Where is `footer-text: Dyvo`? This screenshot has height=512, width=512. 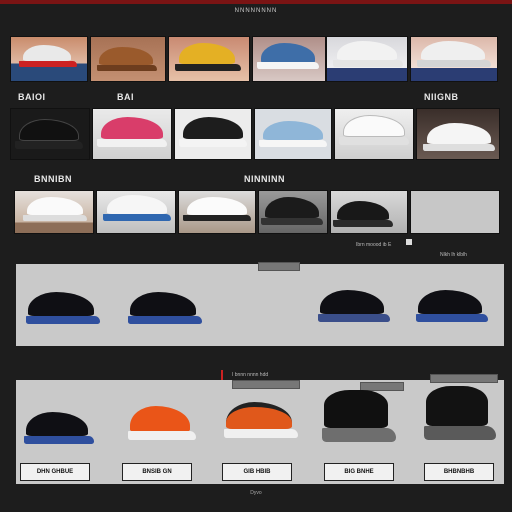 footer-text: Dyvo is located at coordinates (256, 493).